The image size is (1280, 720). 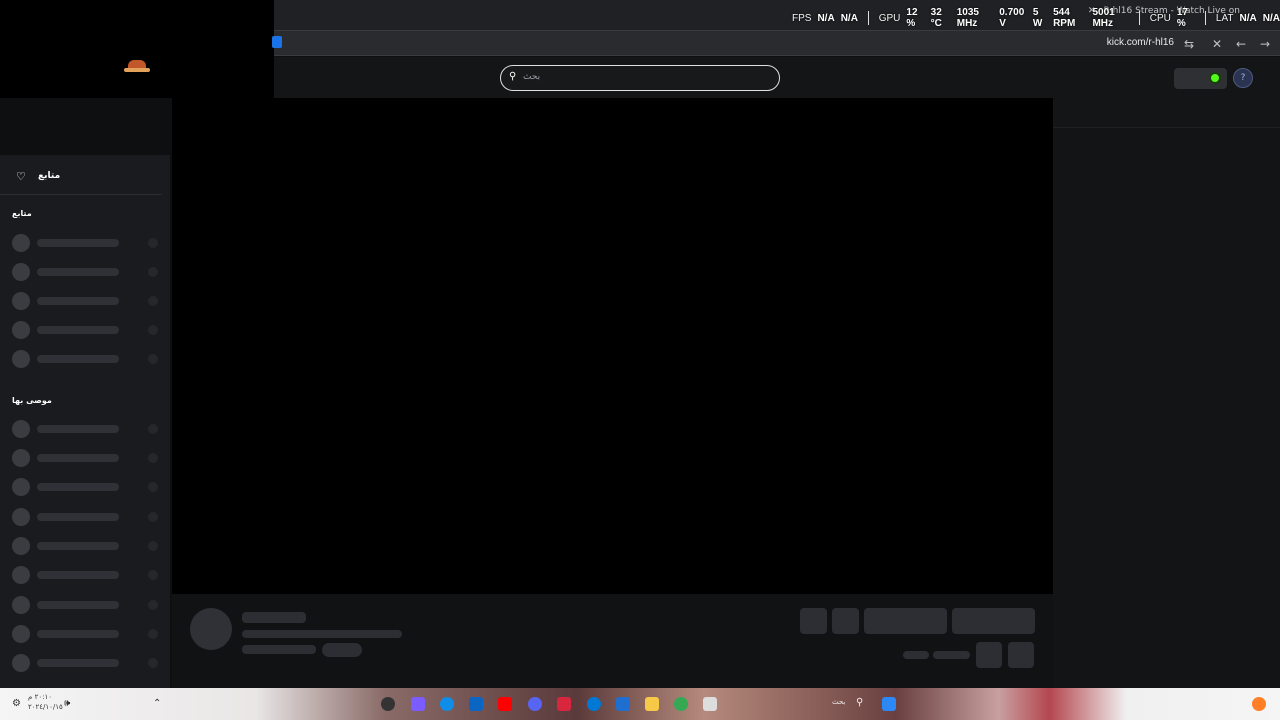 I want to click on taskbar-date: ٢٠٢٤/١٠/١٥, so click(x=45, y=707).